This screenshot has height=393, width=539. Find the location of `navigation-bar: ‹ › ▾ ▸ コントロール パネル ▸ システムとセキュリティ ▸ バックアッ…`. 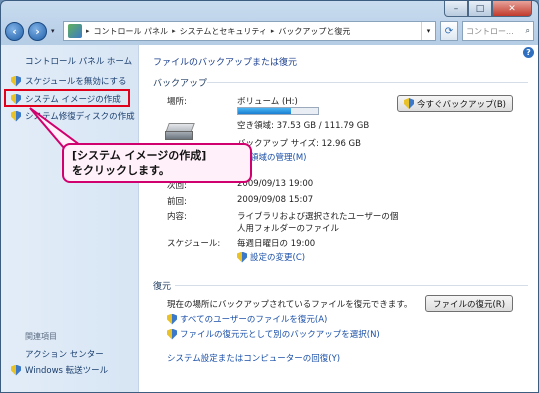

navigation-bar: ‹ › ▾ ▸ コントロール パネル ▸ システムとセキュリティ ▸ バックアッ… is located at coordinates (269, 31).